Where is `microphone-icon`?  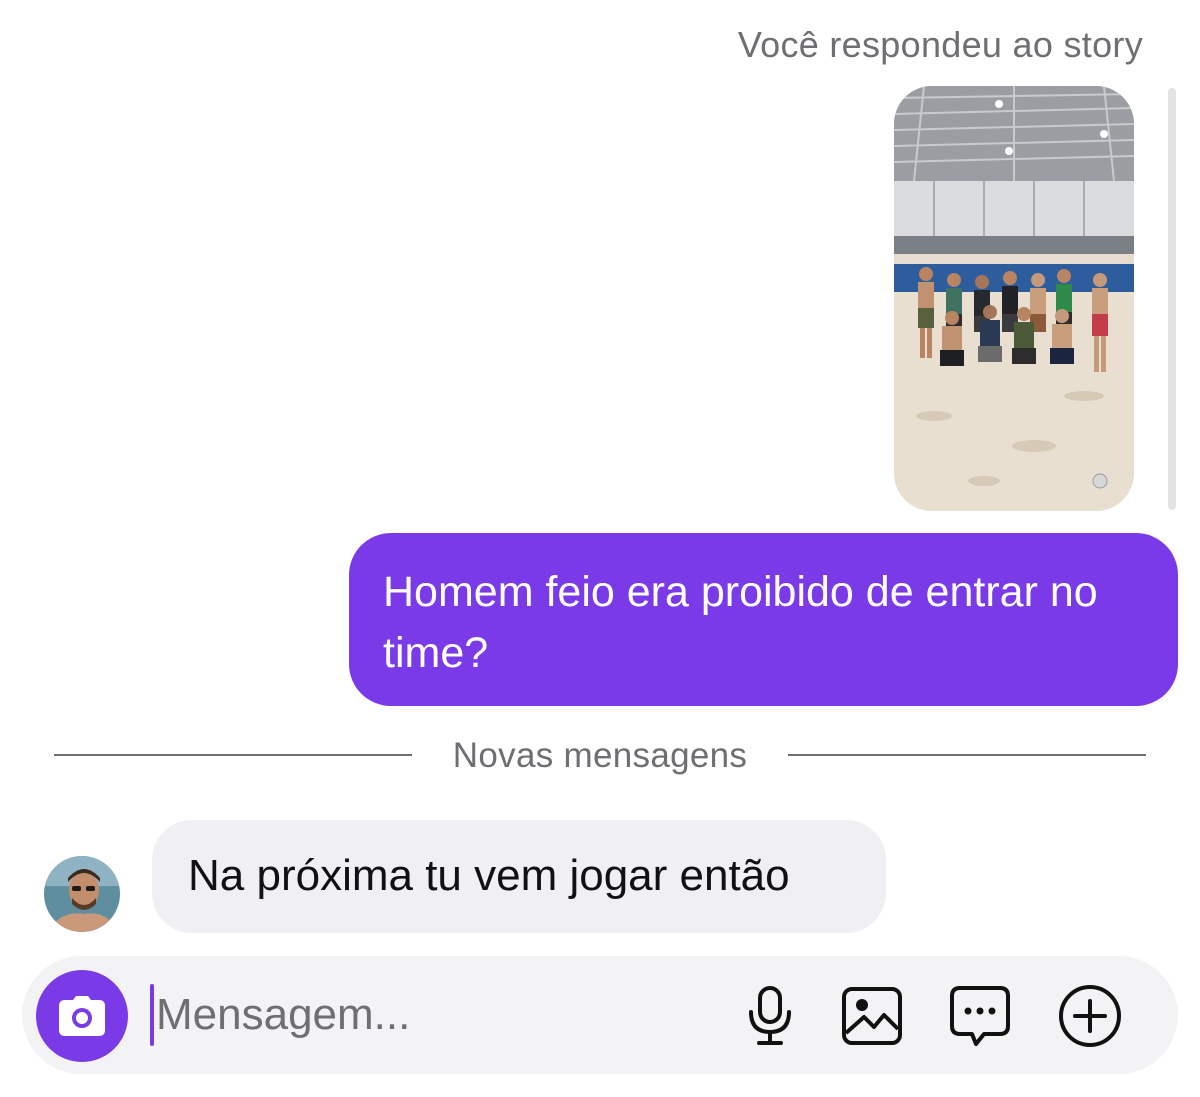 microphone-icon is located at coordinates (770, 1015).